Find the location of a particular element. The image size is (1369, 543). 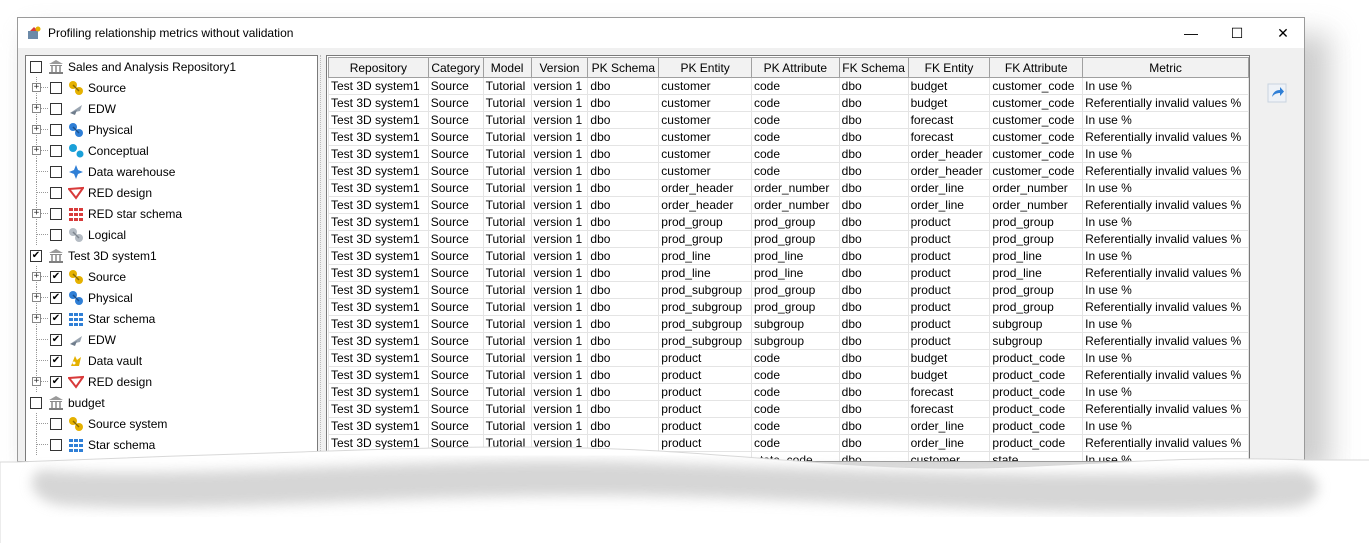

table-cell: Source is located at coordinates (455, 375).